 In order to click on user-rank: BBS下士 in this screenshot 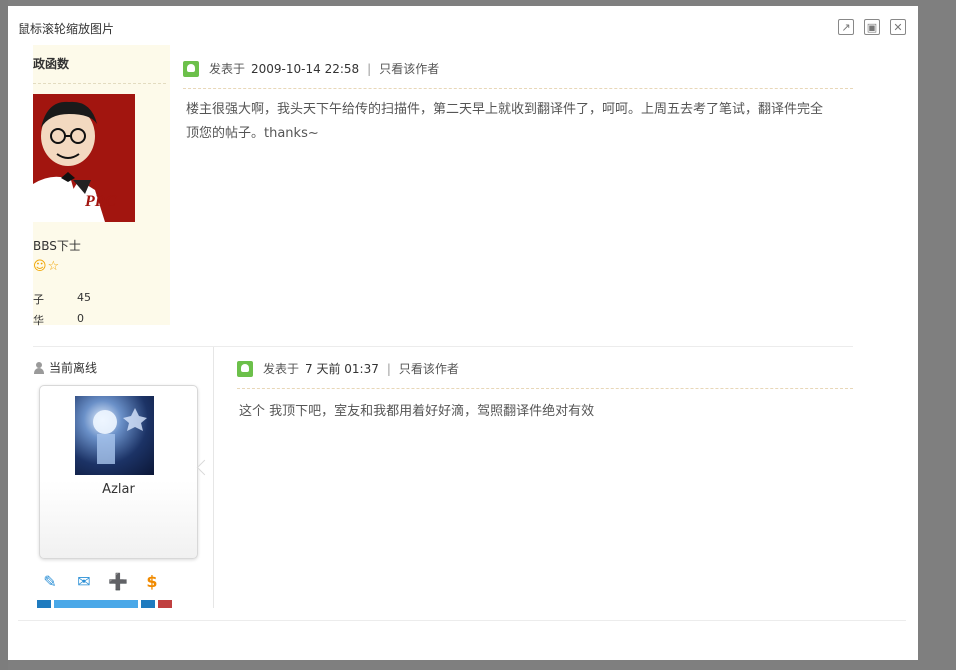, I will do `click(57, 246)`.